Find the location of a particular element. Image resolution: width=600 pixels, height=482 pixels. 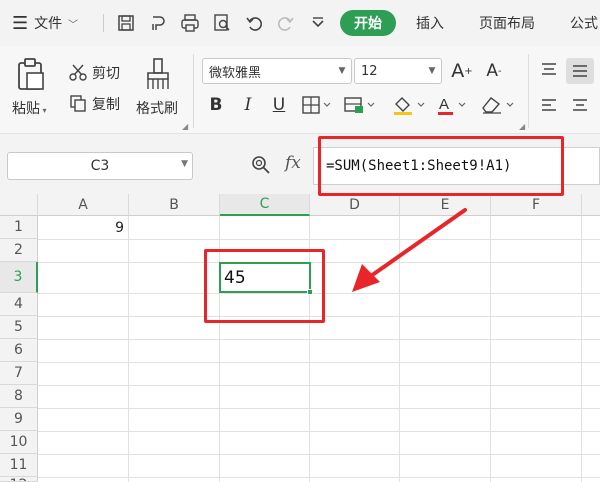

undo-icon is located at coordinates (254, 23).